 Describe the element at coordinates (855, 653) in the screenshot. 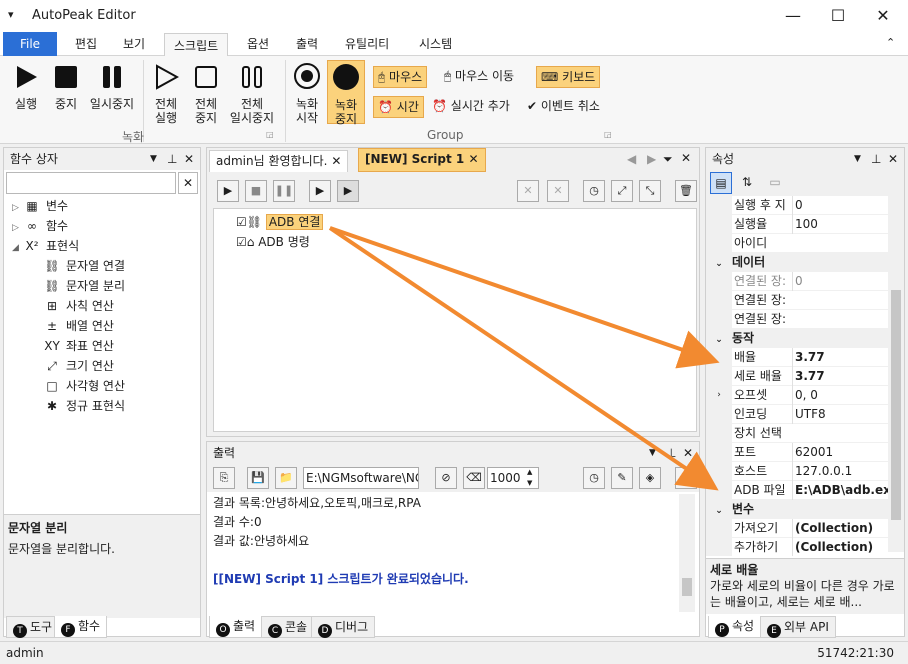

I see `status-time: 51742:21:30` at that location.